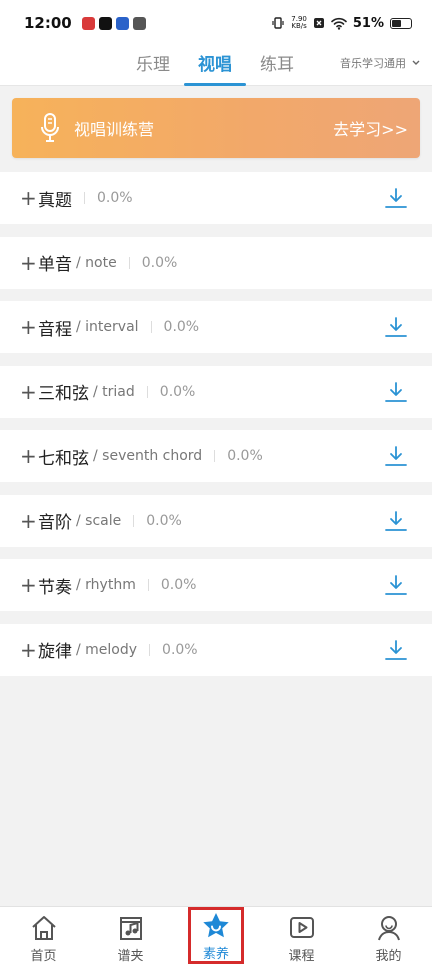  I want to click on vibrate-icon, so click(278, 23).